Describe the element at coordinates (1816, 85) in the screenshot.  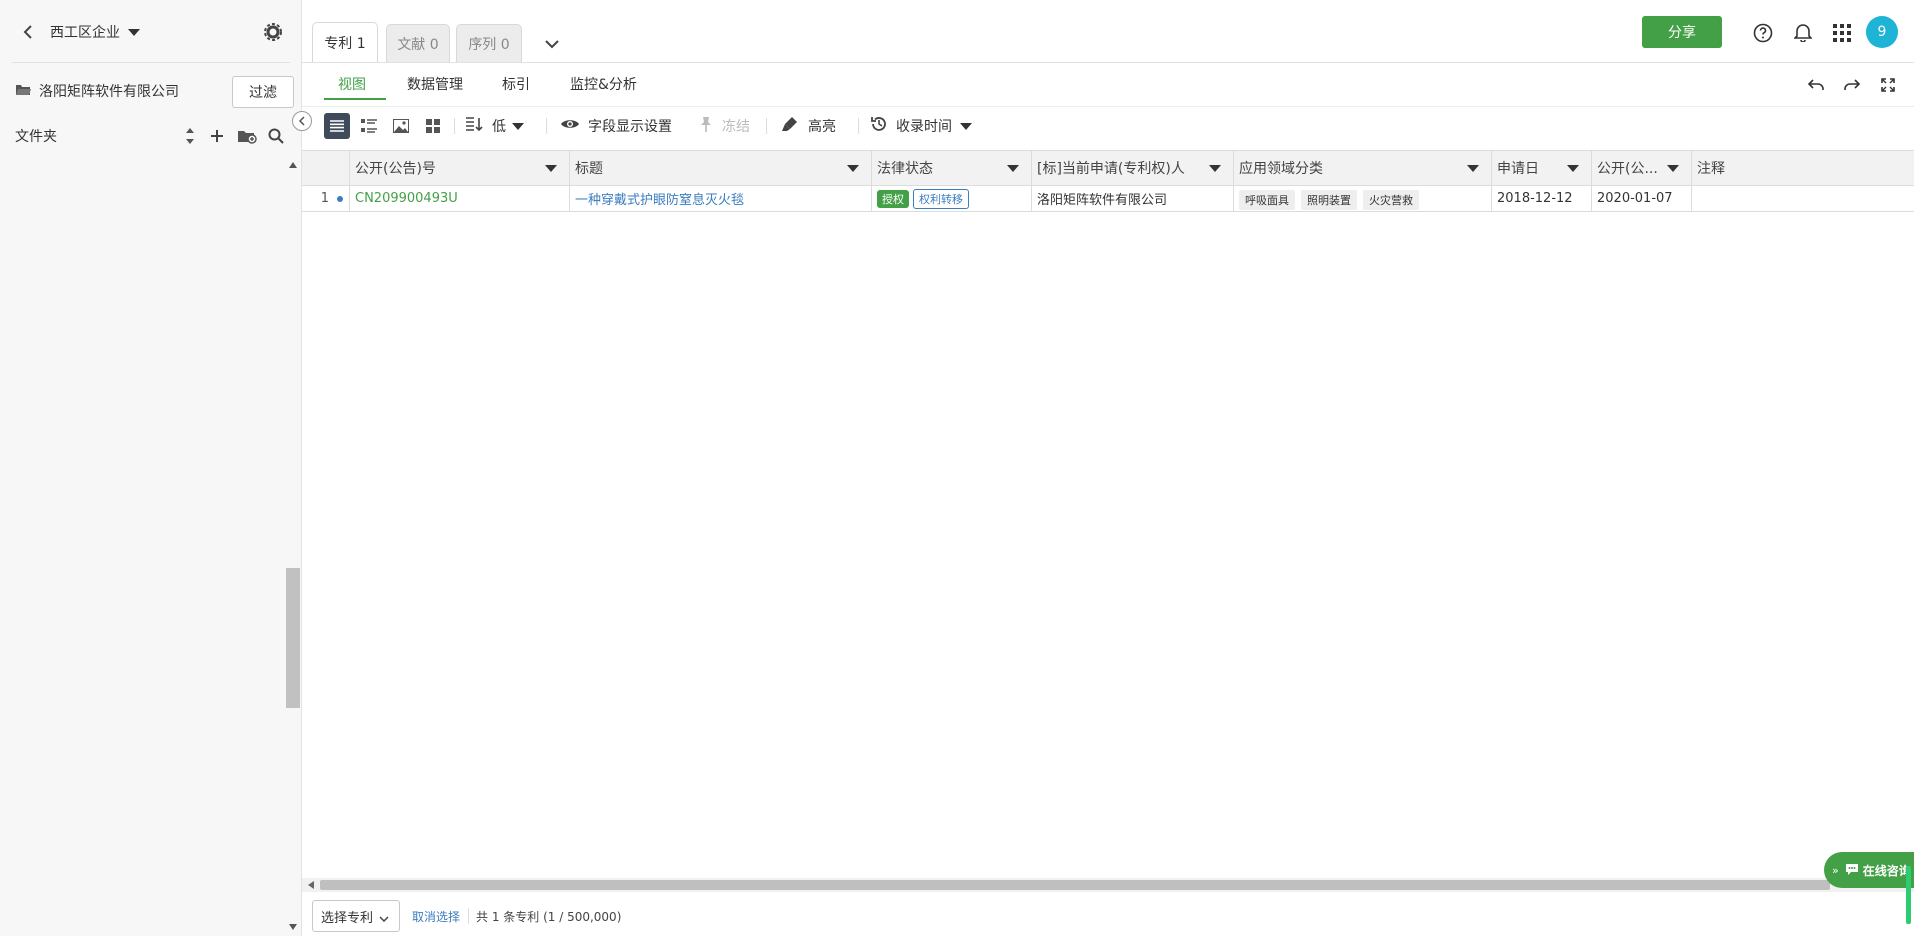
I see `undo-icon` at that location.